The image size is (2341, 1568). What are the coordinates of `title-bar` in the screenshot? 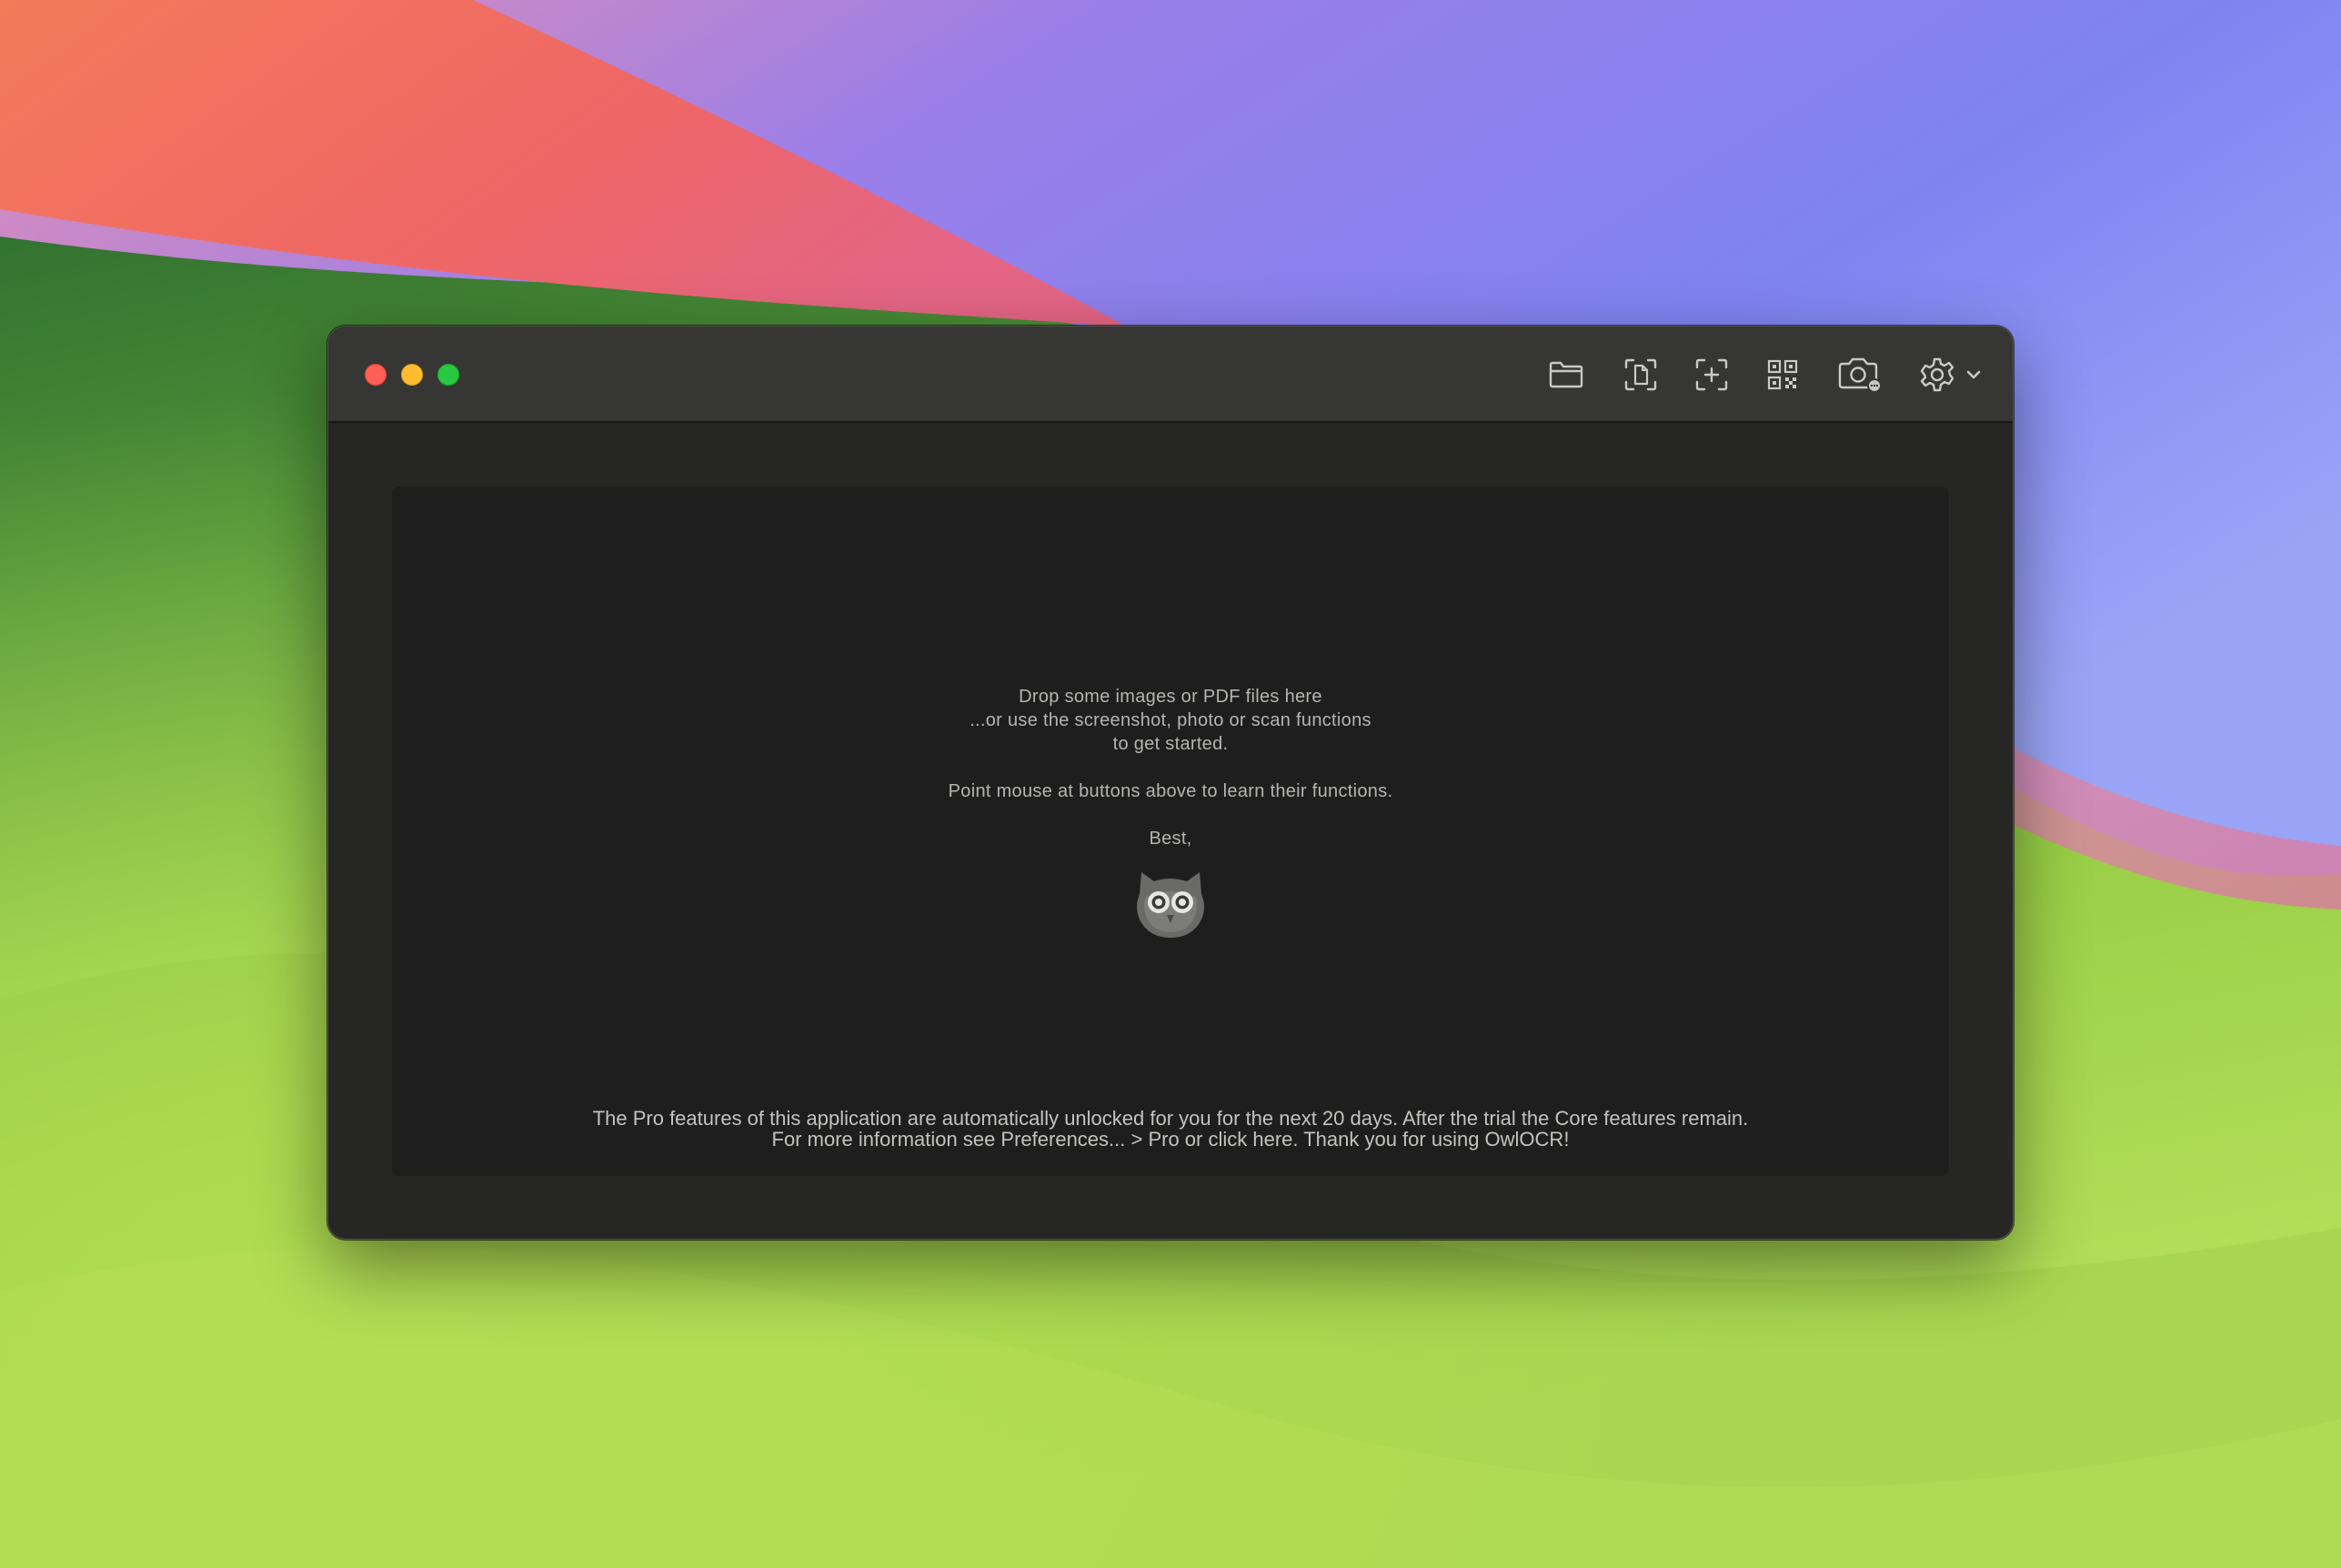 It's located at (1170, 375).